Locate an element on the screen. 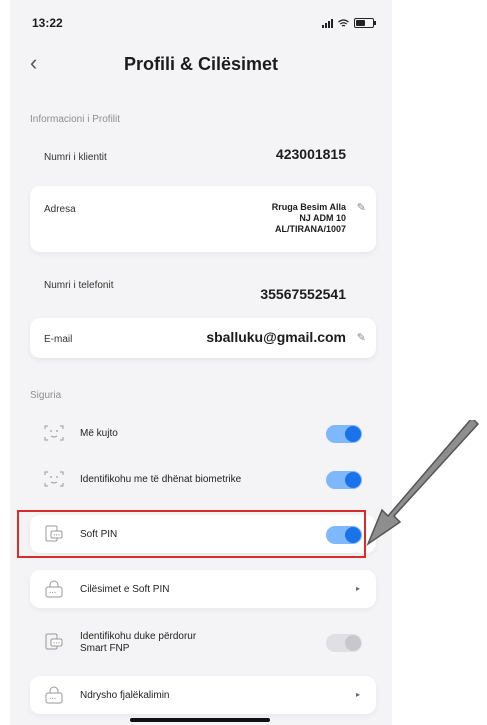 This screenshot has width=487, height=725. home-indicator is located at coordinates (200, 720).